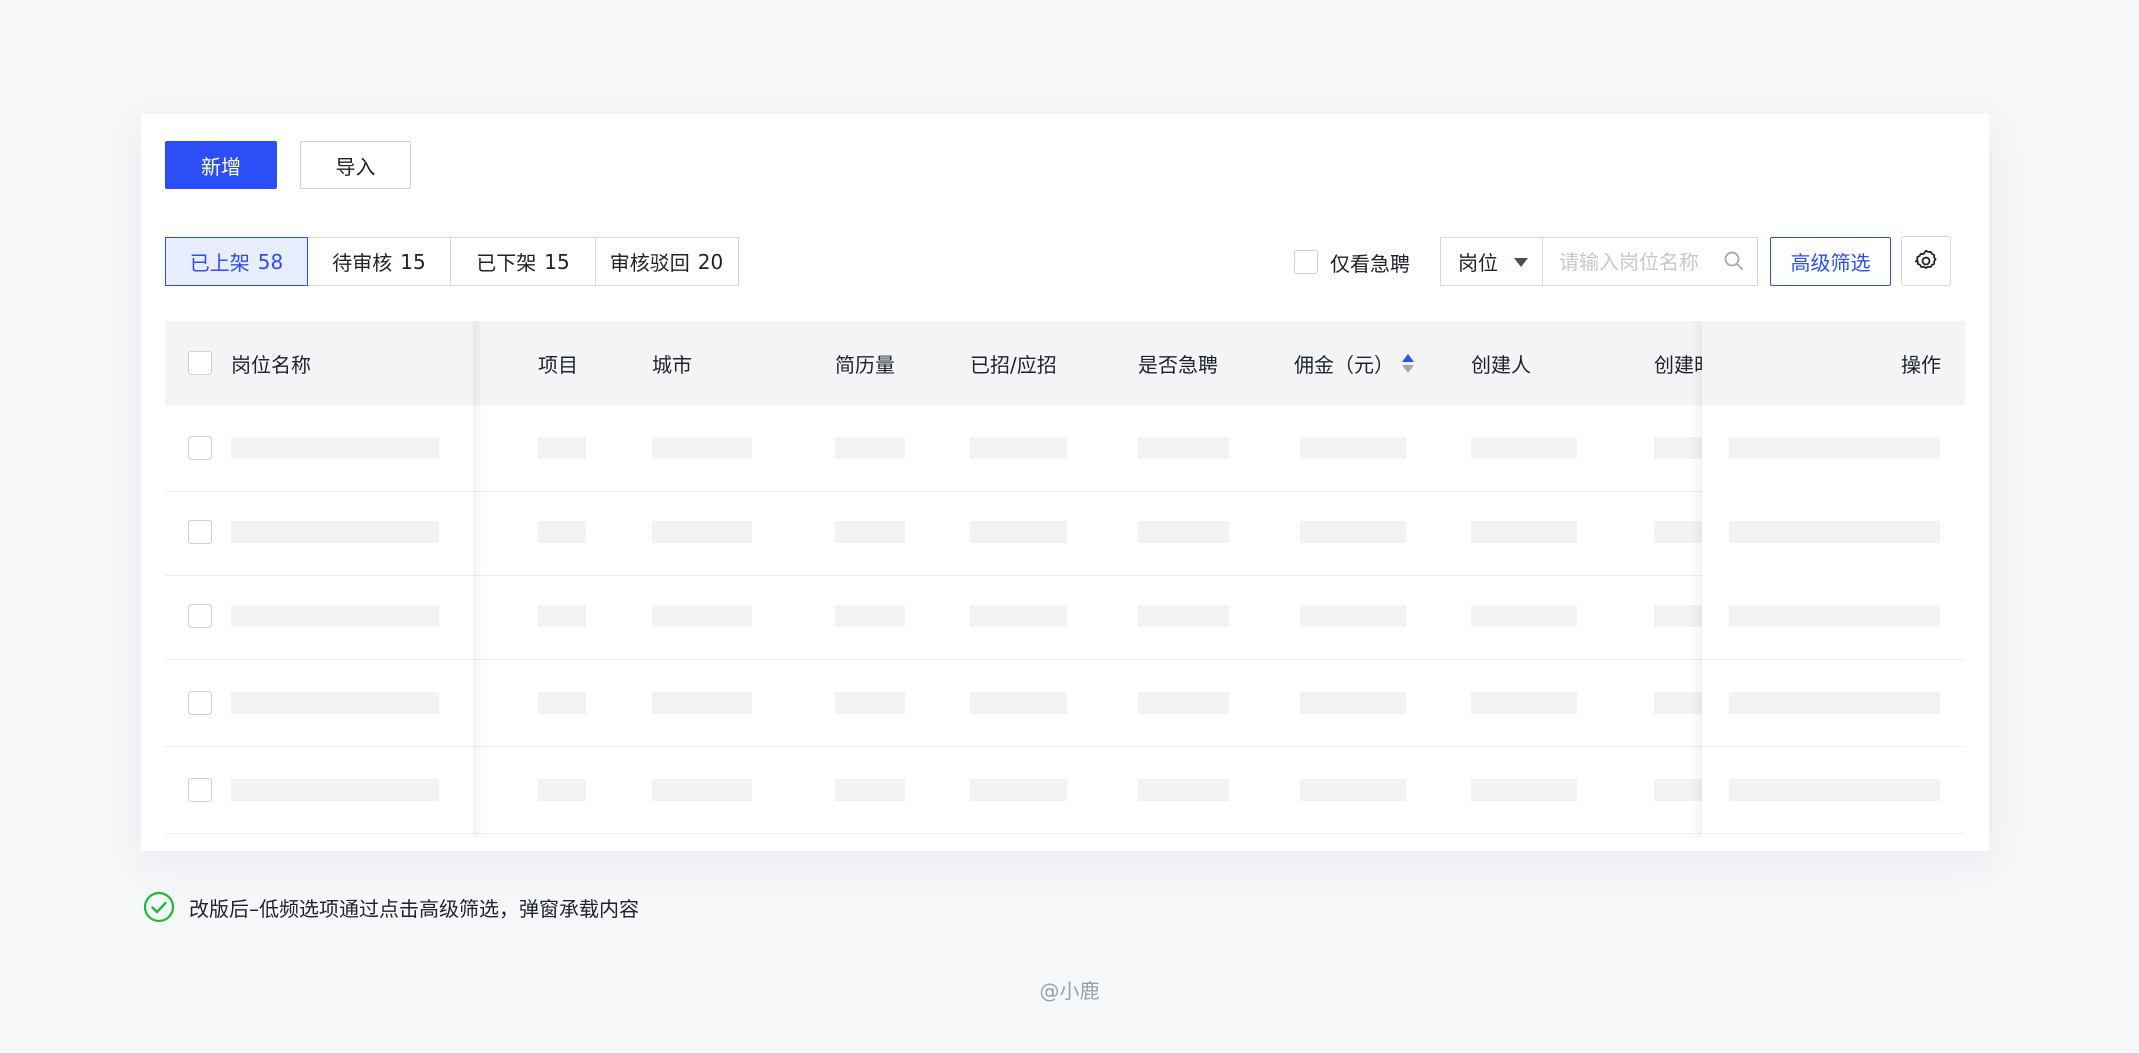  I want to click on urgent-only-label: 仅看急聘, so click(1370, 263).